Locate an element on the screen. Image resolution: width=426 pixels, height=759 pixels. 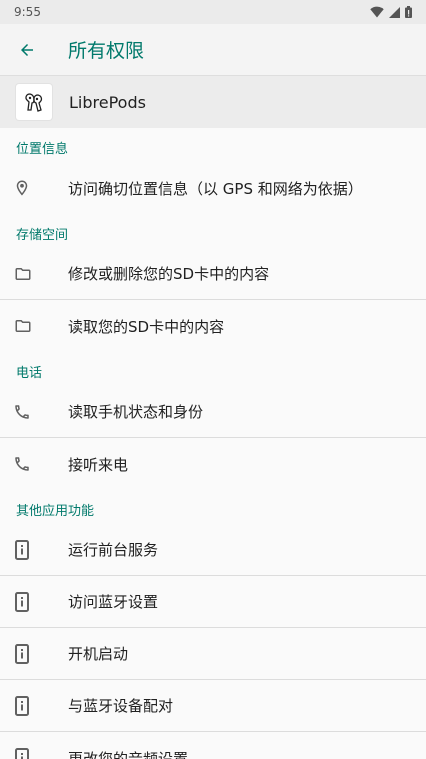
permission-label: 接听来电 is located at coordinates (98, 464).